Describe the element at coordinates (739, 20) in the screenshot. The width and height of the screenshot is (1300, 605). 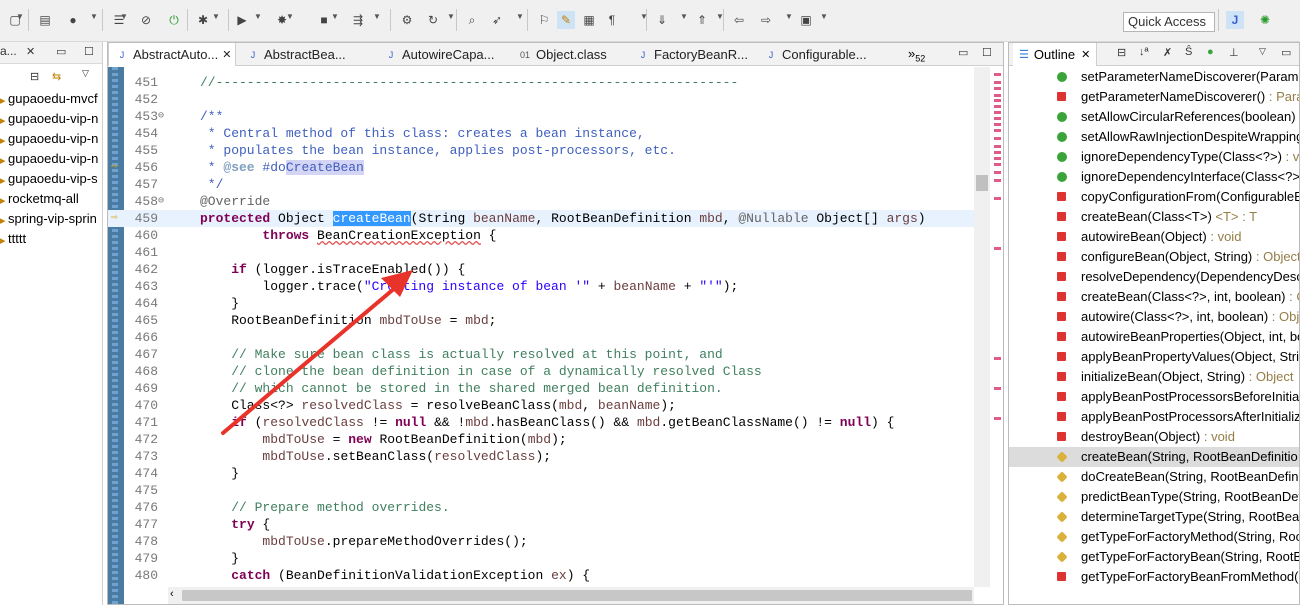
I see `back-icon: ⇦` at that location.